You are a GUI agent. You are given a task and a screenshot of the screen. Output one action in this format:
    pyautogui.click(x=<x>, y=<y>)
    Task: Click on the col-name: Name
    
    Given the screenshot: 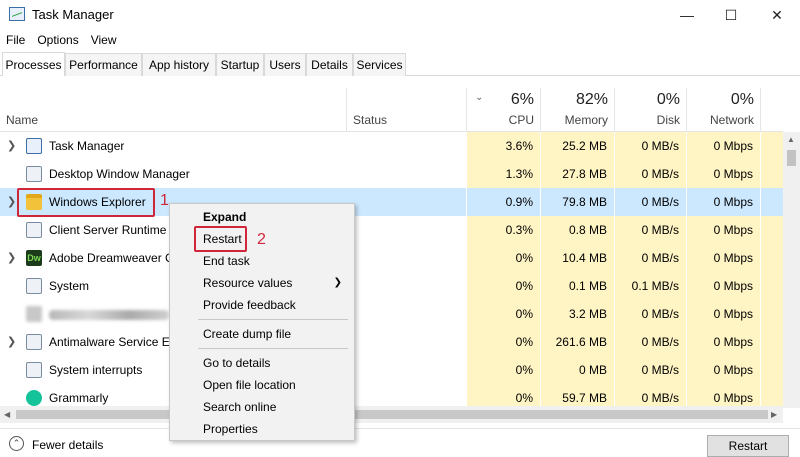 What is the action you would take?
    pyautogui.click(x=173, y=110)
    